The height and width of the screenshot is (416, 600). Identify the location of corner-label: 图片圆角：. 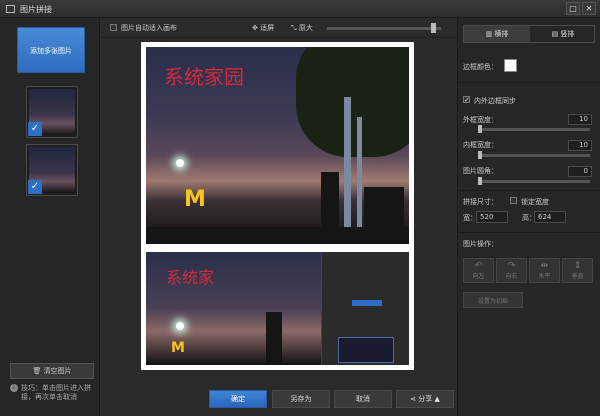
(480, 171).